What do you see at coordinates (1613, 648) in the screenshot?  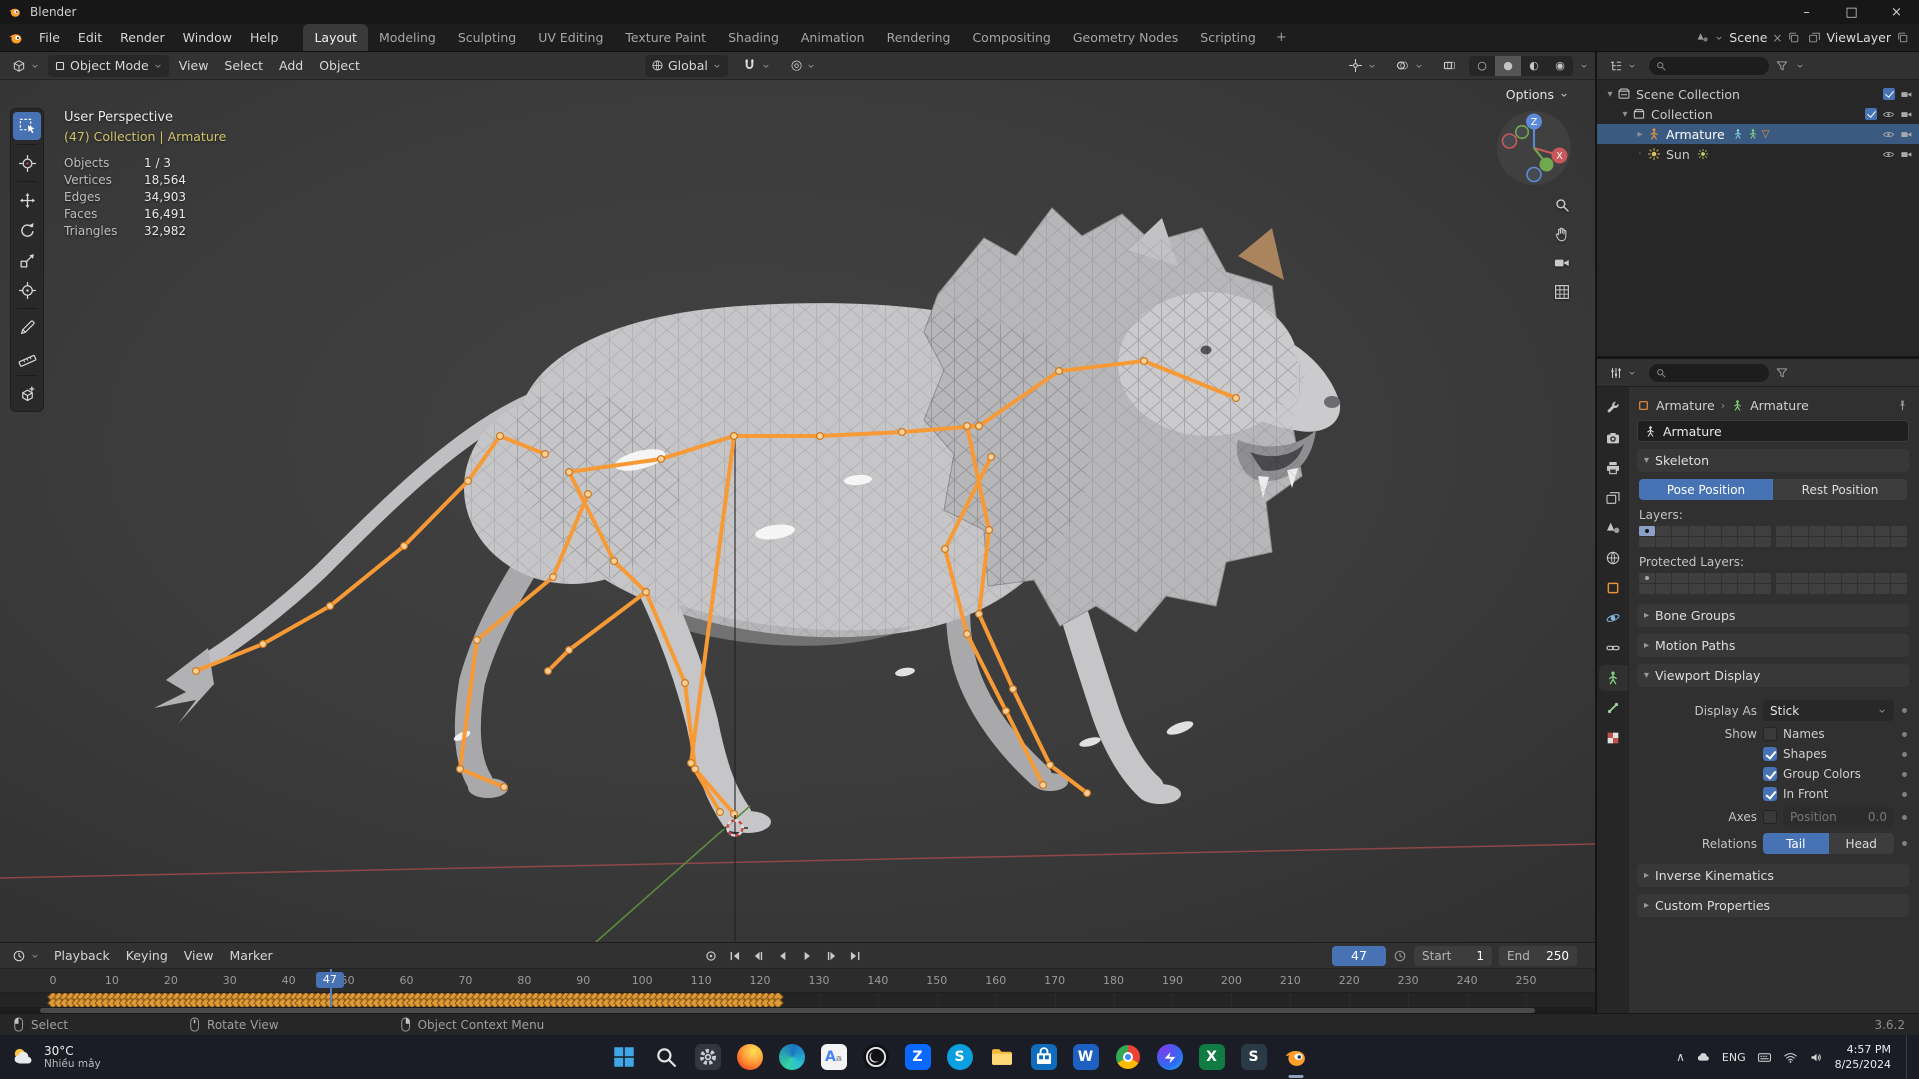 I see `properties-tab-constraints` at bounding box center [1613, 648].